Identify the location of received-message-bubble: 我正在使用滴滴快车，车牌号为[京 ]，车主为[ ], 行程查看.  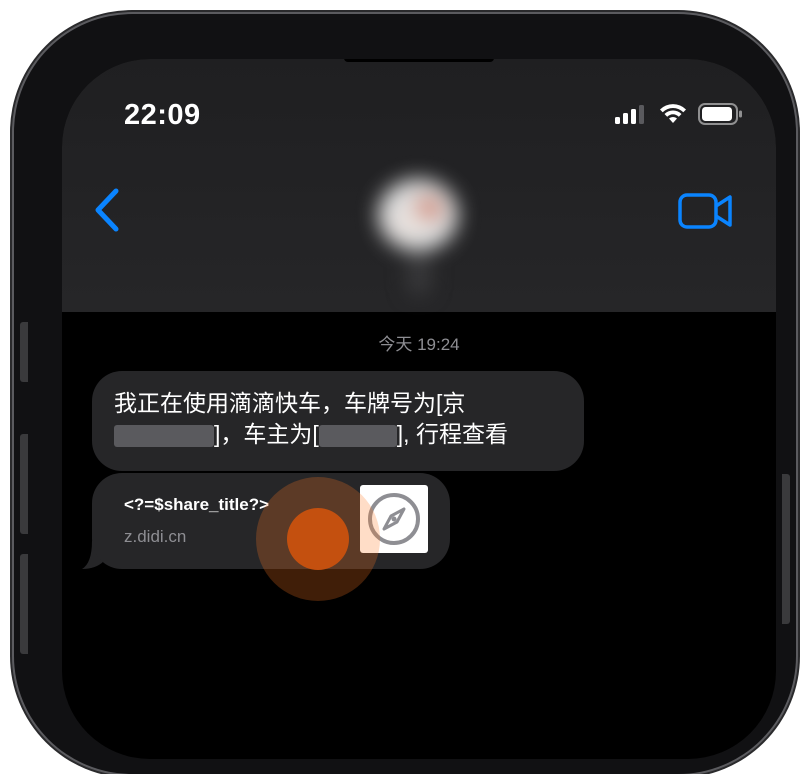
(338, 421).